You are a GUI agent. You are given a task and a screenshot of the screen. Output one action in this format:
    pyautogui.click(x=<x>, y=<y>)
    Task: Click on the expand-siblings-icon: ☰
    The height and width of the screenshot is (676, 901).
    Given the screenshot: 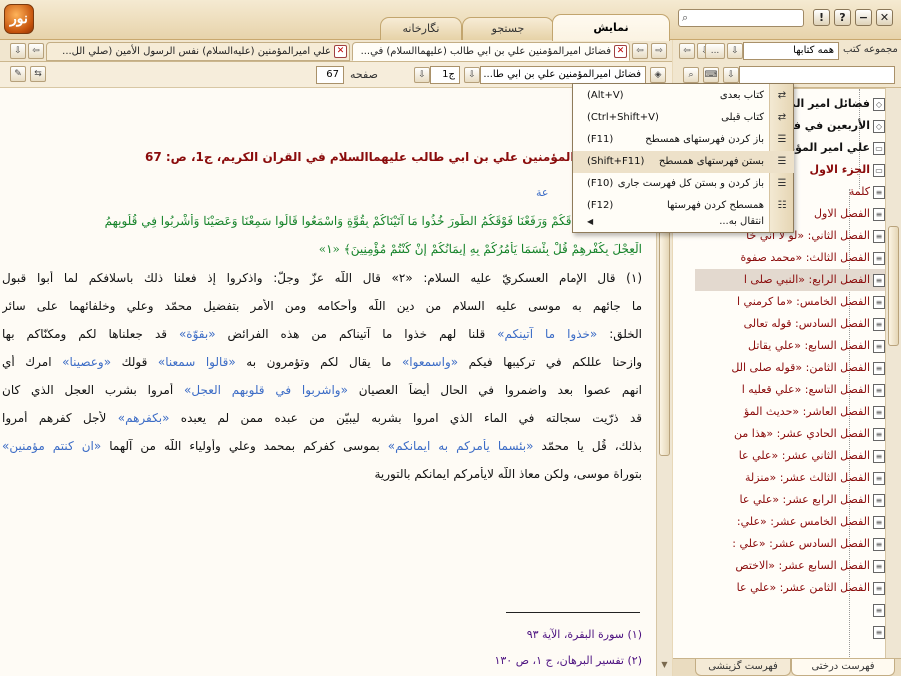 What is the action you would take?
    pyautogui.click(x=782, y=139)
    